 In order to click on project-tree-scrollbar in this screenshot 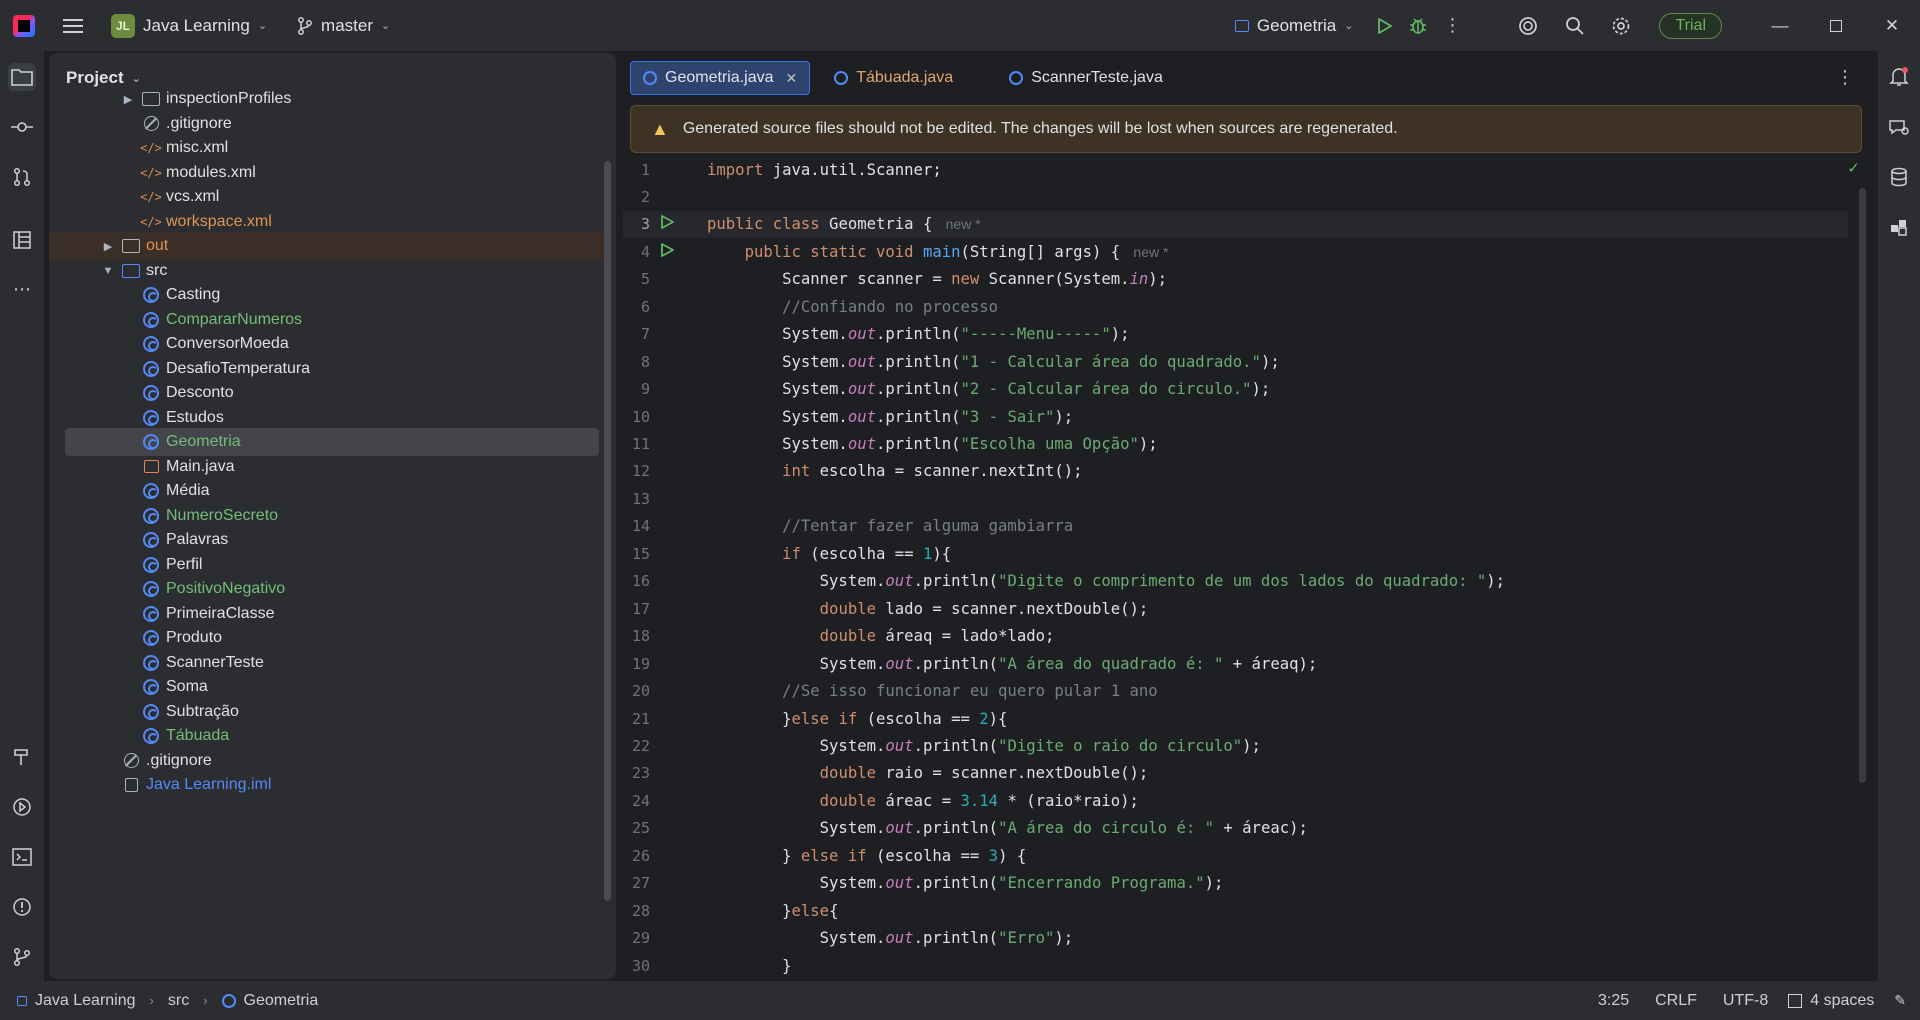, I will do `click(607, 531)`.